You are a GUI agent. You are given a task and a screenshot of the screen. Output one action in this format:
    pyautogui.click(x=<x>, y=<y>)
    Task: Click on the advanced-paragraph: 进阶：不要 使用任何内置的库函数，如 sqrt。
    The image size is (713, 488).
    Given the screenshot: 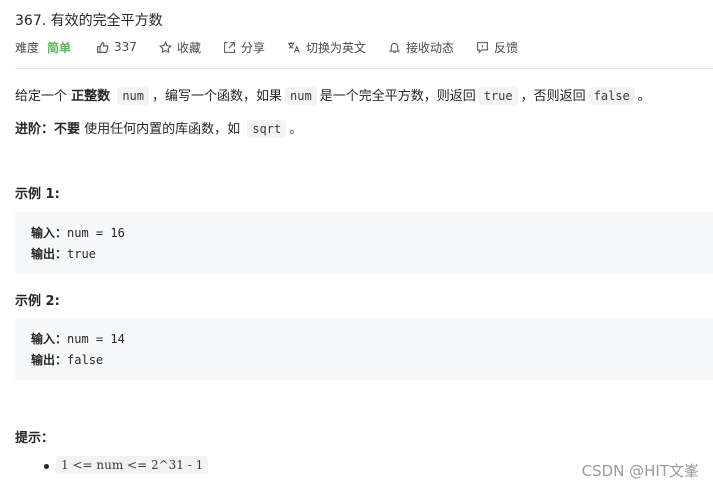 What is the action you would take?
    pyautogui.click(x=159, y=128)
    